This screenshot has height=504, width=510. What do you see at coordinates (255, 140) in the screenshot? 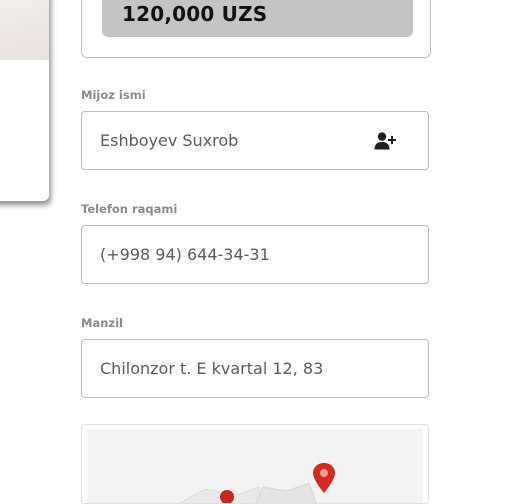
I see `customer-name-field: Eshboyev Suxrob` at bounding box center [255, 140].